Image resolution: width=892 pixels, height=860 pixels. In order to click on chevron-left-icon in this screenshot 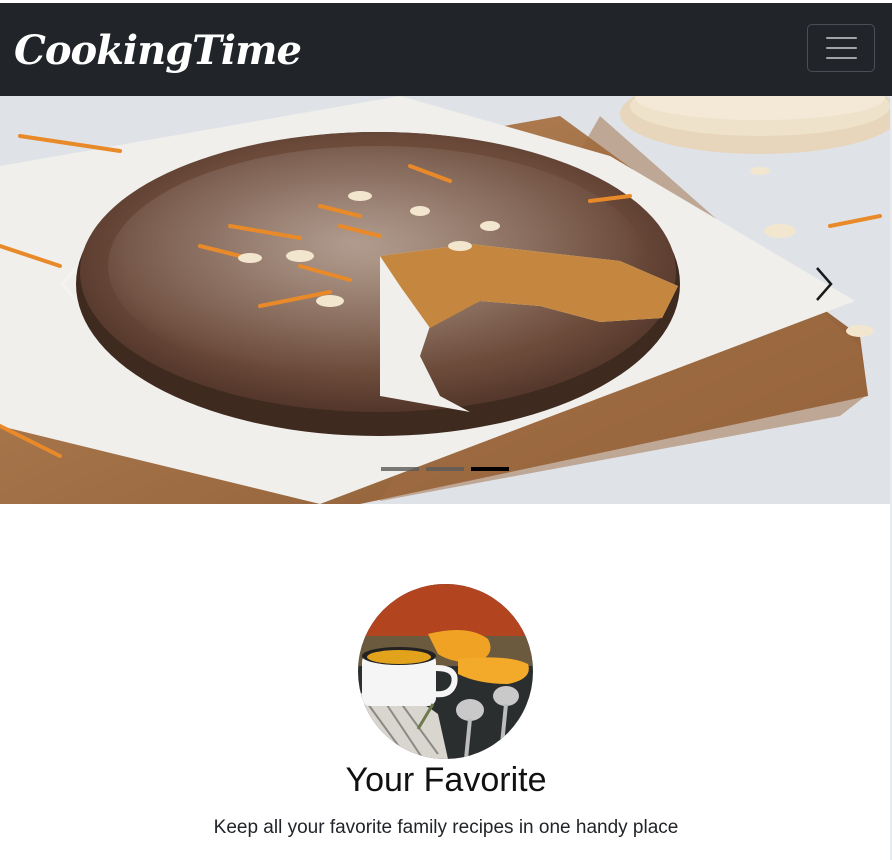, I will do `click(69, 284)`.